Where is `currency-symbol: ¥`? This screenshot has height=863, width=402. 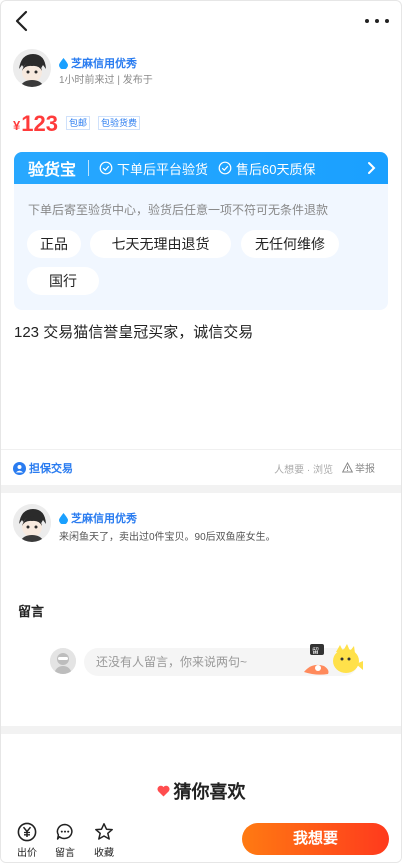
currency-symbol: ¥ is located at coordinates (17, 125).